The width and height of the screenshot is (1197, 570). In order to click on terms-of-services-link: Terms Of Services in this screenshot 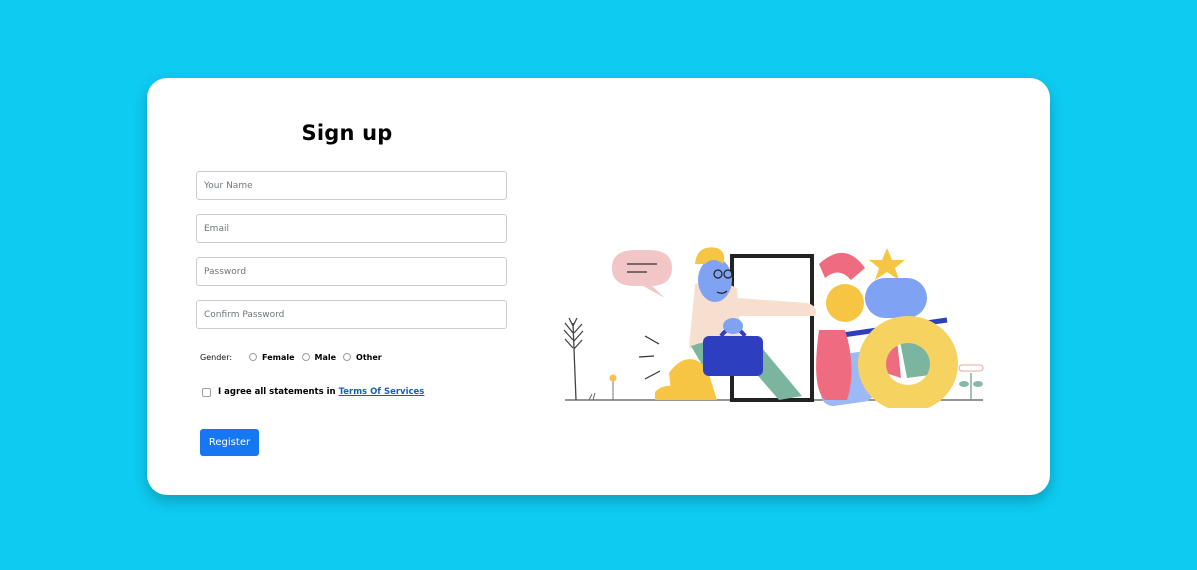, I will do `click(382, 392)`.